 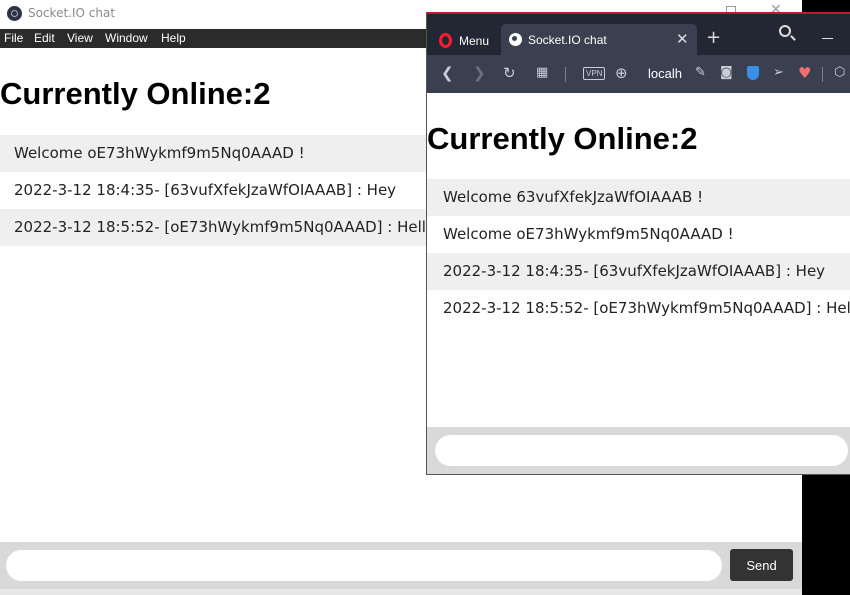 What do you see at coordinates (72, 13) in the screenshot?
I see `window-title: Socket.IO chat` at bounding box center [72, 13].